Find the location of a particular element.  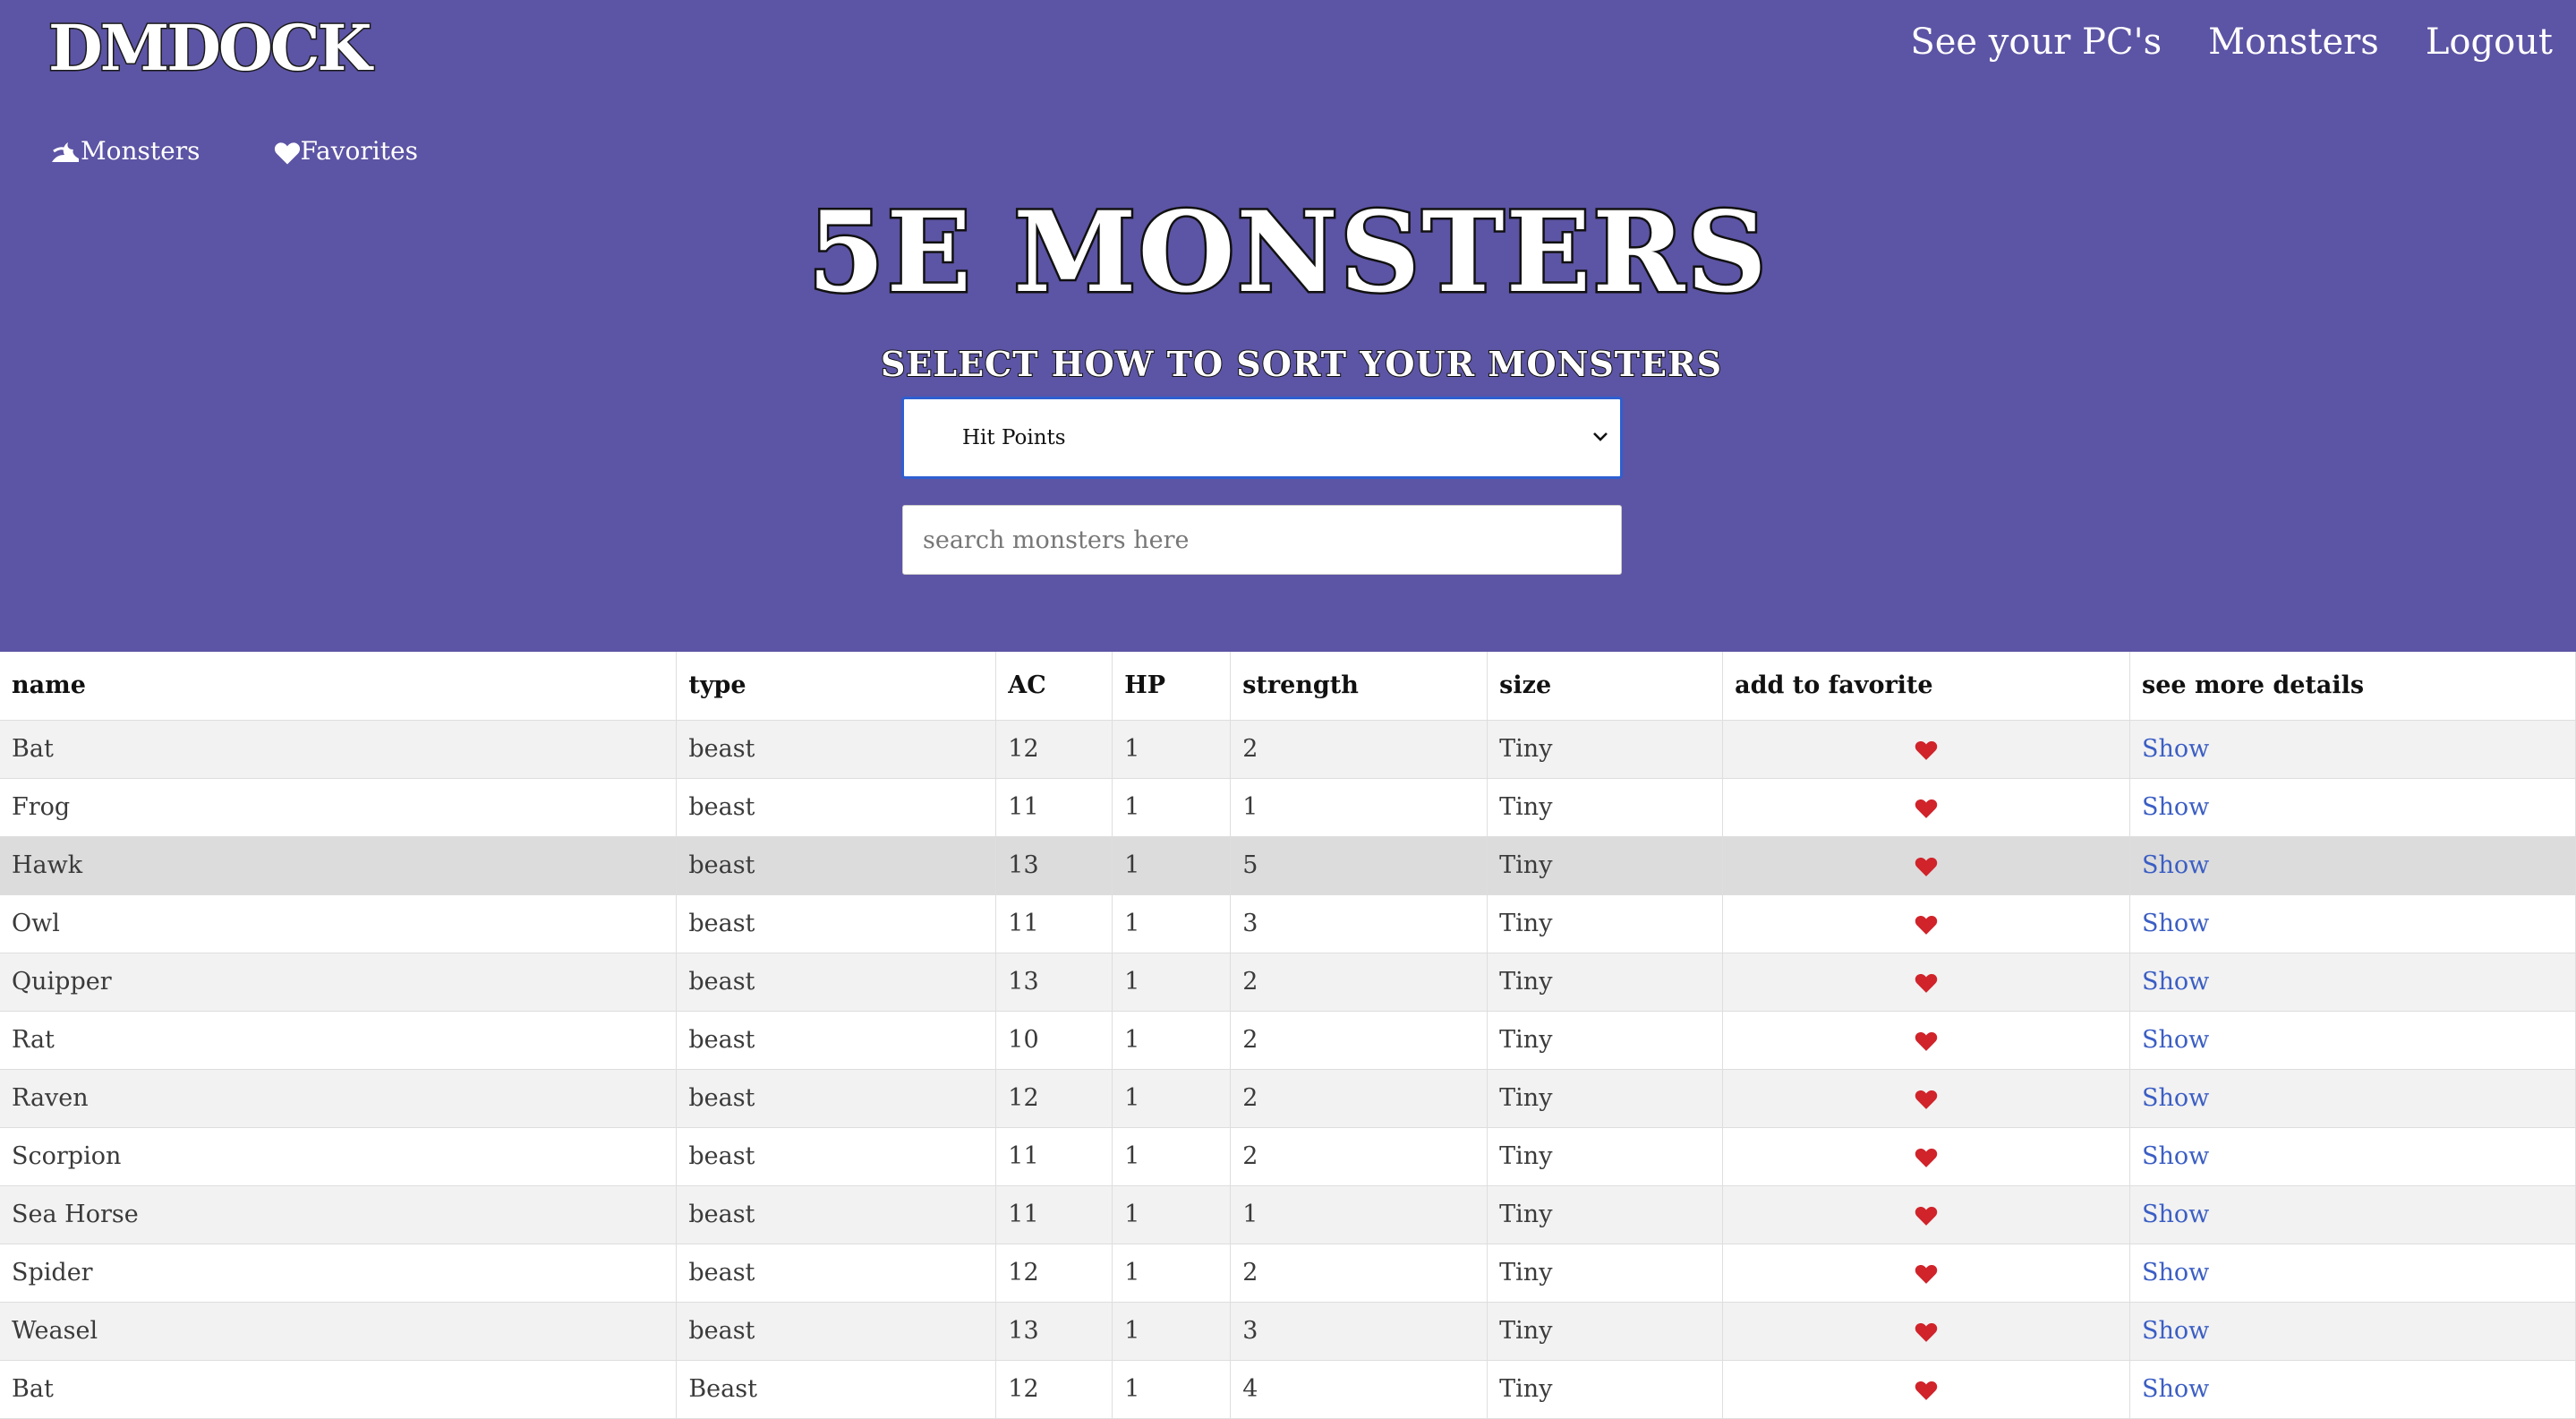

cell-strength: 3 is located at coordinates (1359, 924).